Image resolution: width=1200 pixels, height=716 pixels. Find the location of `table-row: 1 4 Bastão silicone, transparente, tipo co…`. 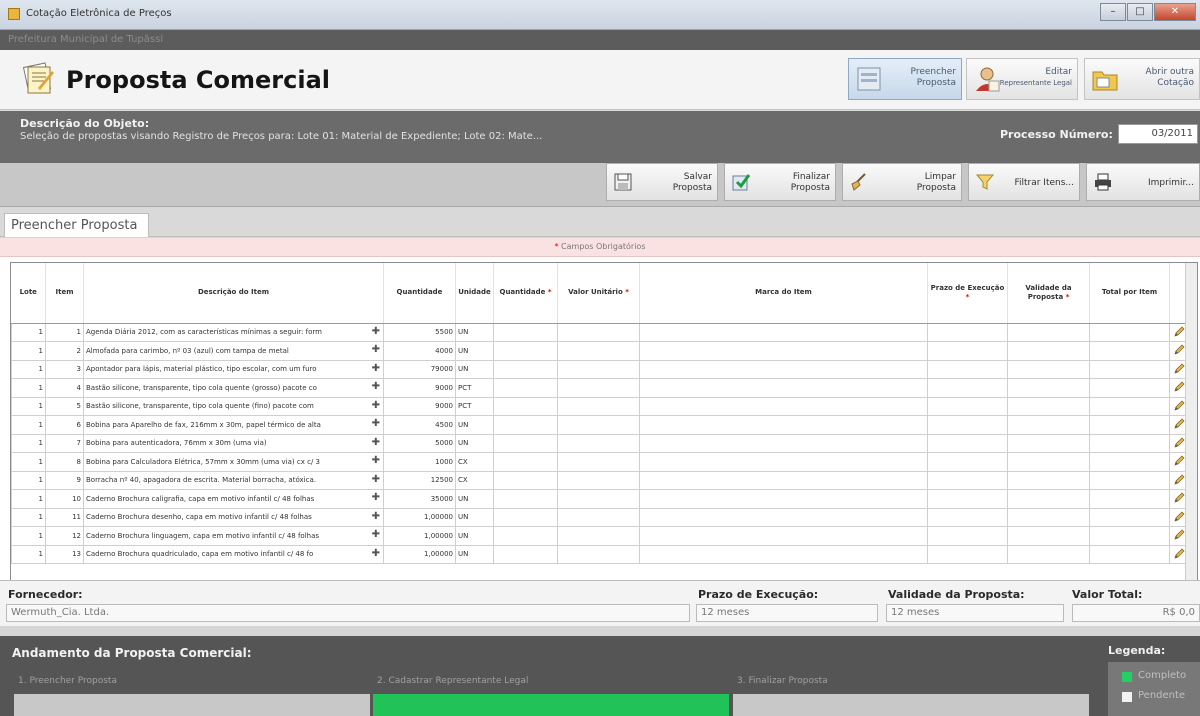

table-row: 1 4 Bastão silicone, transparente, tipo co… is located at coordinates (604, 388).